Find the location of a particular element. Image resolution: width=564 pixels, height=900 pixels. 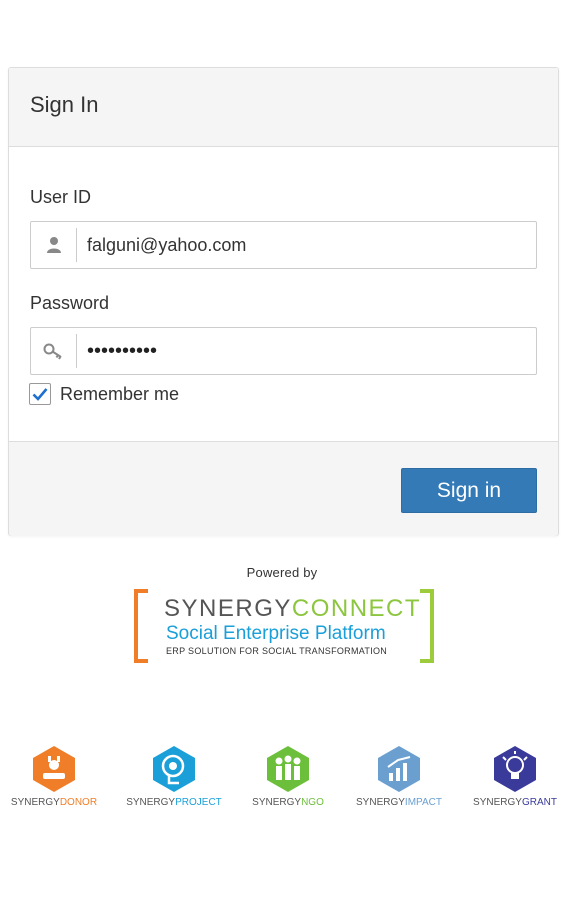

remember-me: Remember me is located at coordinates (104, 394).